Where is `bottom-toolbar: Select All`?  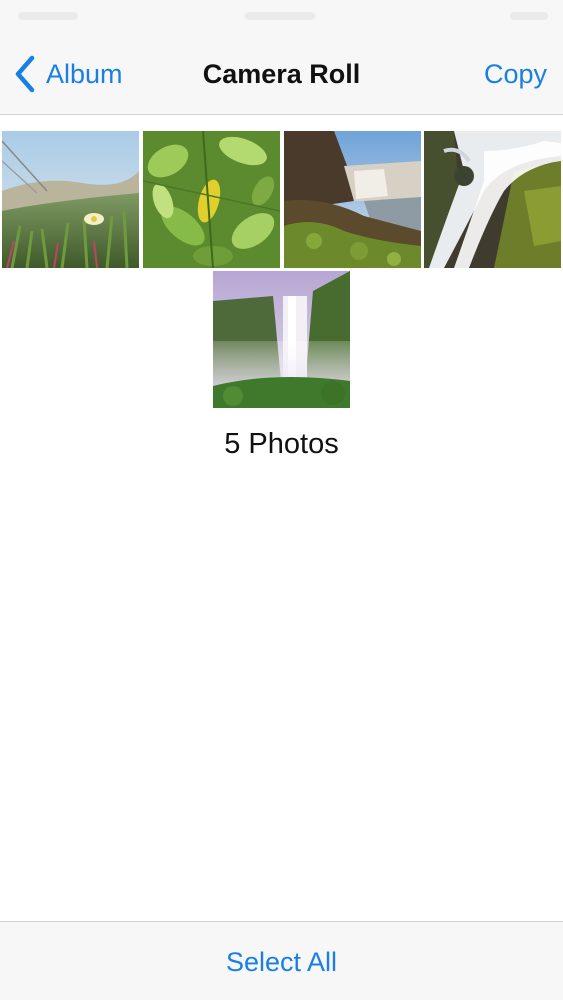
bottom-toolbar: Select All is located at coordinates (281, 960).